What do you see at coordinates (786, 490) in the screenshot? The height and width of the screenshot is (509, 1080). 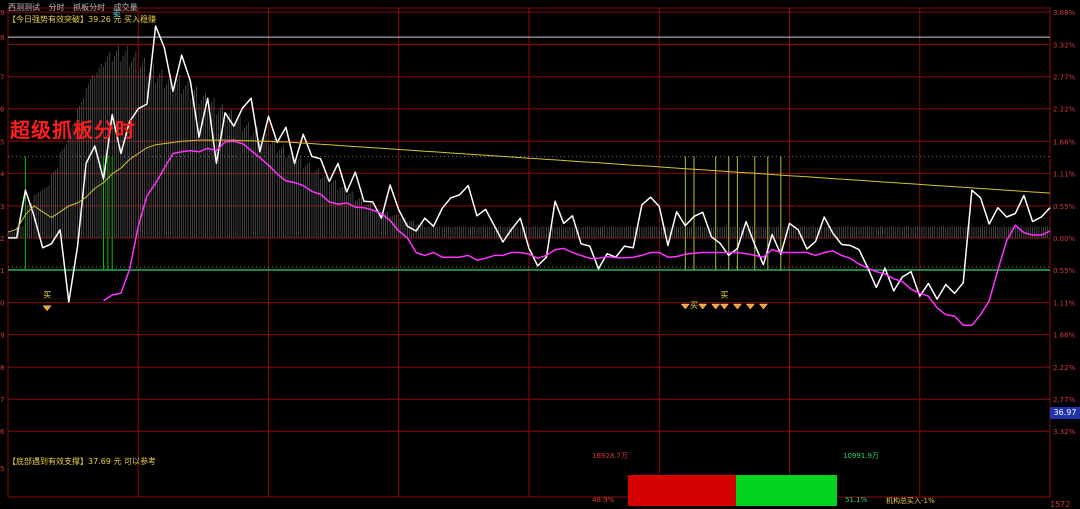 I see `buy-flow-bar` at bounding box center [786, 490].